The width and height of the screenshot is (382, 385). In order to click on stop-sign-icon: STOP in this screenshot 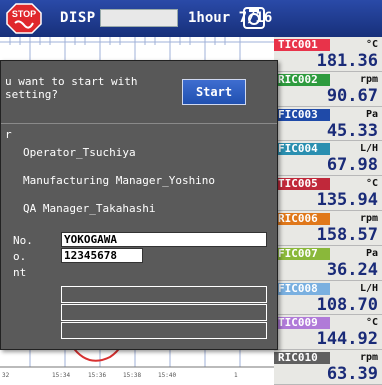, I will do `click(24, 18)`.